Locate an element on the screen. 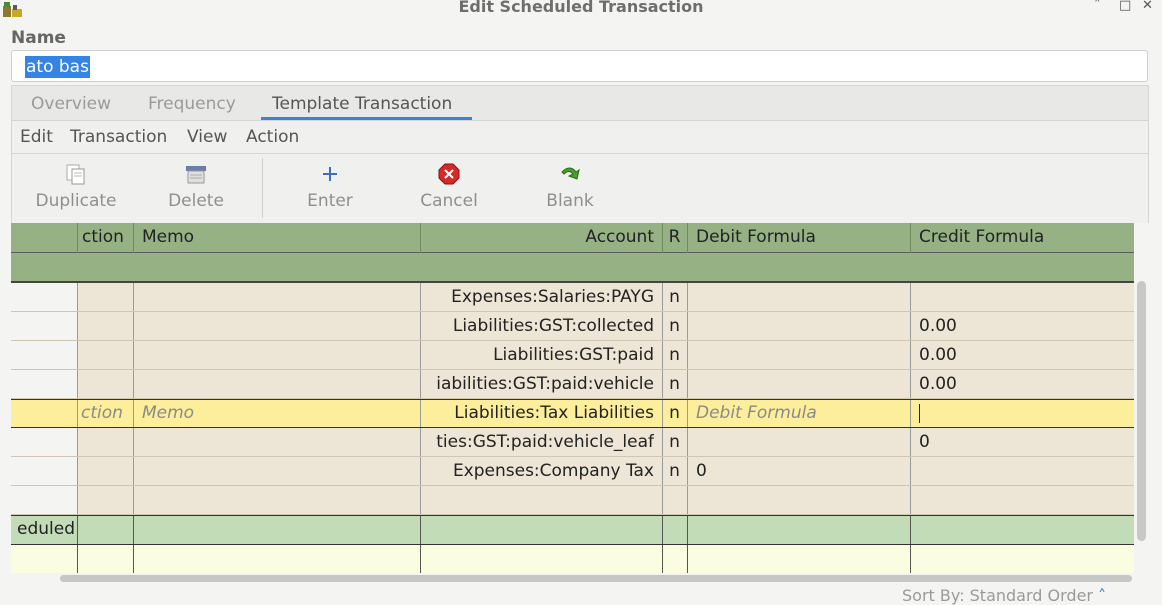 The height and width of the screenshot is (605, 1162). split-reconcile-cell is located at coordinates (674, 500).